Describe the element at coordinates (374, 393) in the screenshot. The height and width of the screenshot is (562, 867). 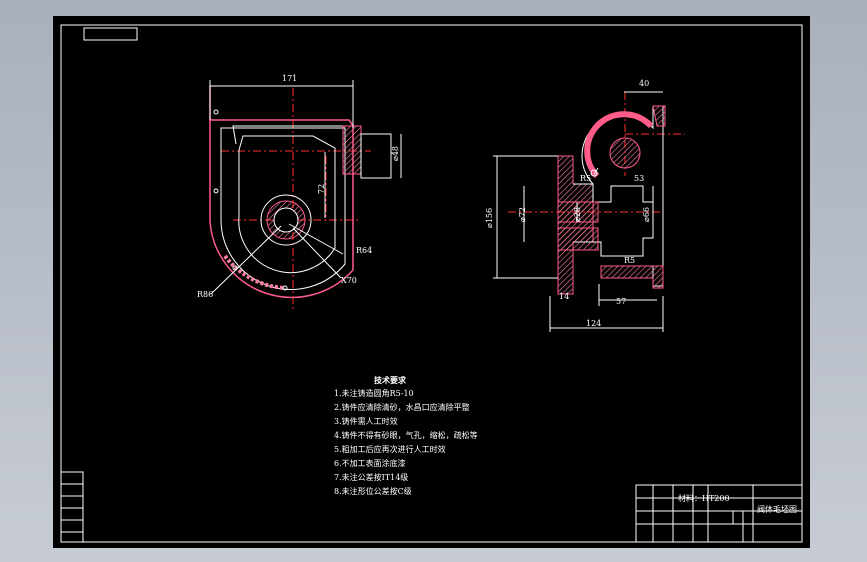
I see `requirement-item: 1.未注铸造圆角R5-10` at that location.